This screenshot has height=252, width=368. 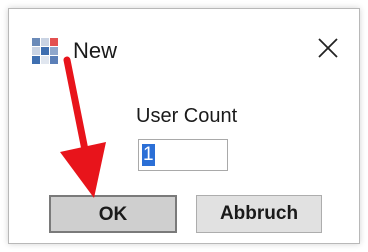 What do you see at coordinates (95, 50) in the screenshot?
I see `dialog-title: New` at bounding box center [95, 50].